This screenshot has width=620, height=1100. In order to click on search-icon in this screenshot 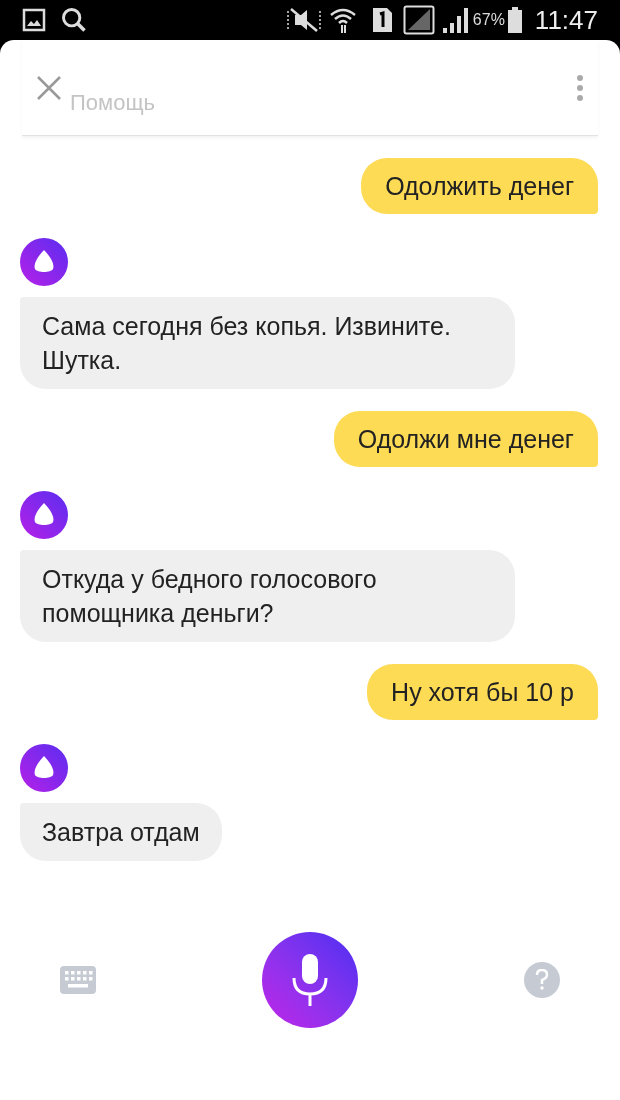, I will do `click(74, 20)`.